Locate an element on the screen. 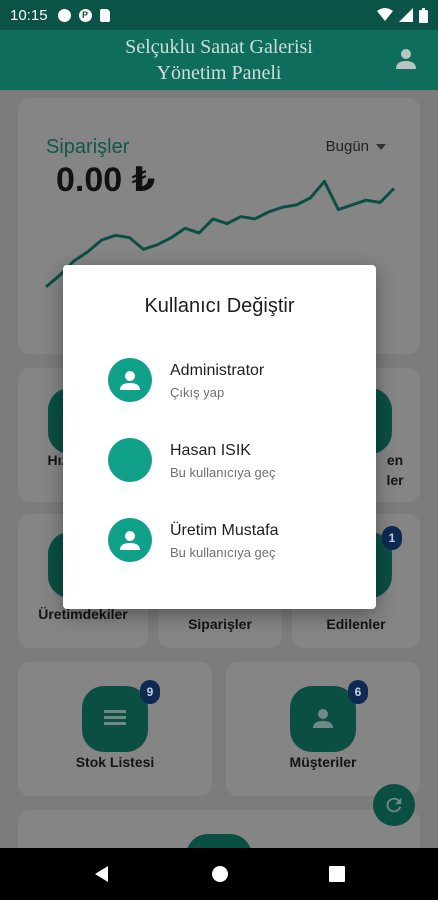 This screenshot has height=900, width=438. tile-row4 is located at coordinates (219, 829).